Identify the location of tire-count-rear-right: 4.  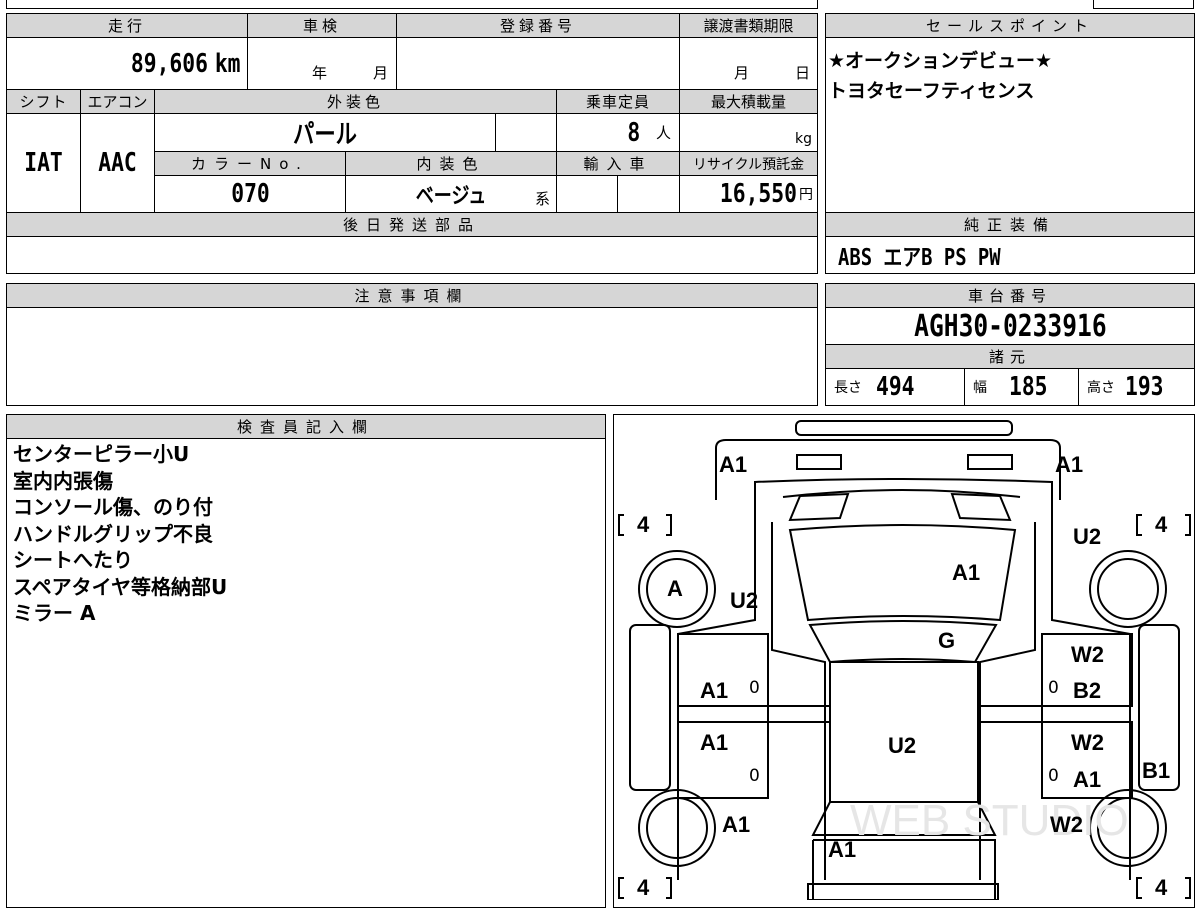
(1161, 887).